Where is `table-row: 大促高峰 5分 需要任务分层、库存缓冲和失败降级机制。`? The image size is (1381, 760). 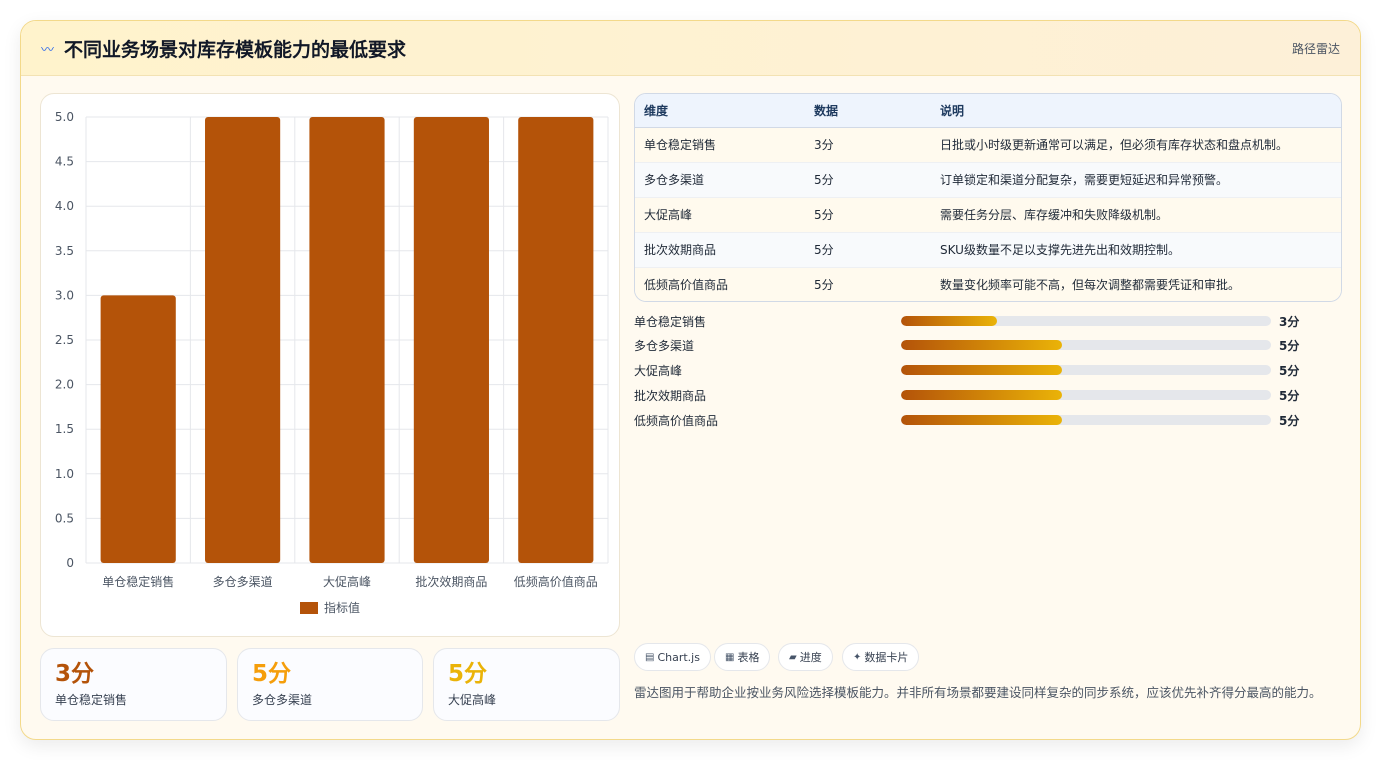 table-row: 大促高峰 5分 需要任务分层、库存缓冲和失败降级机制。 is located at coordinates (988, 215).